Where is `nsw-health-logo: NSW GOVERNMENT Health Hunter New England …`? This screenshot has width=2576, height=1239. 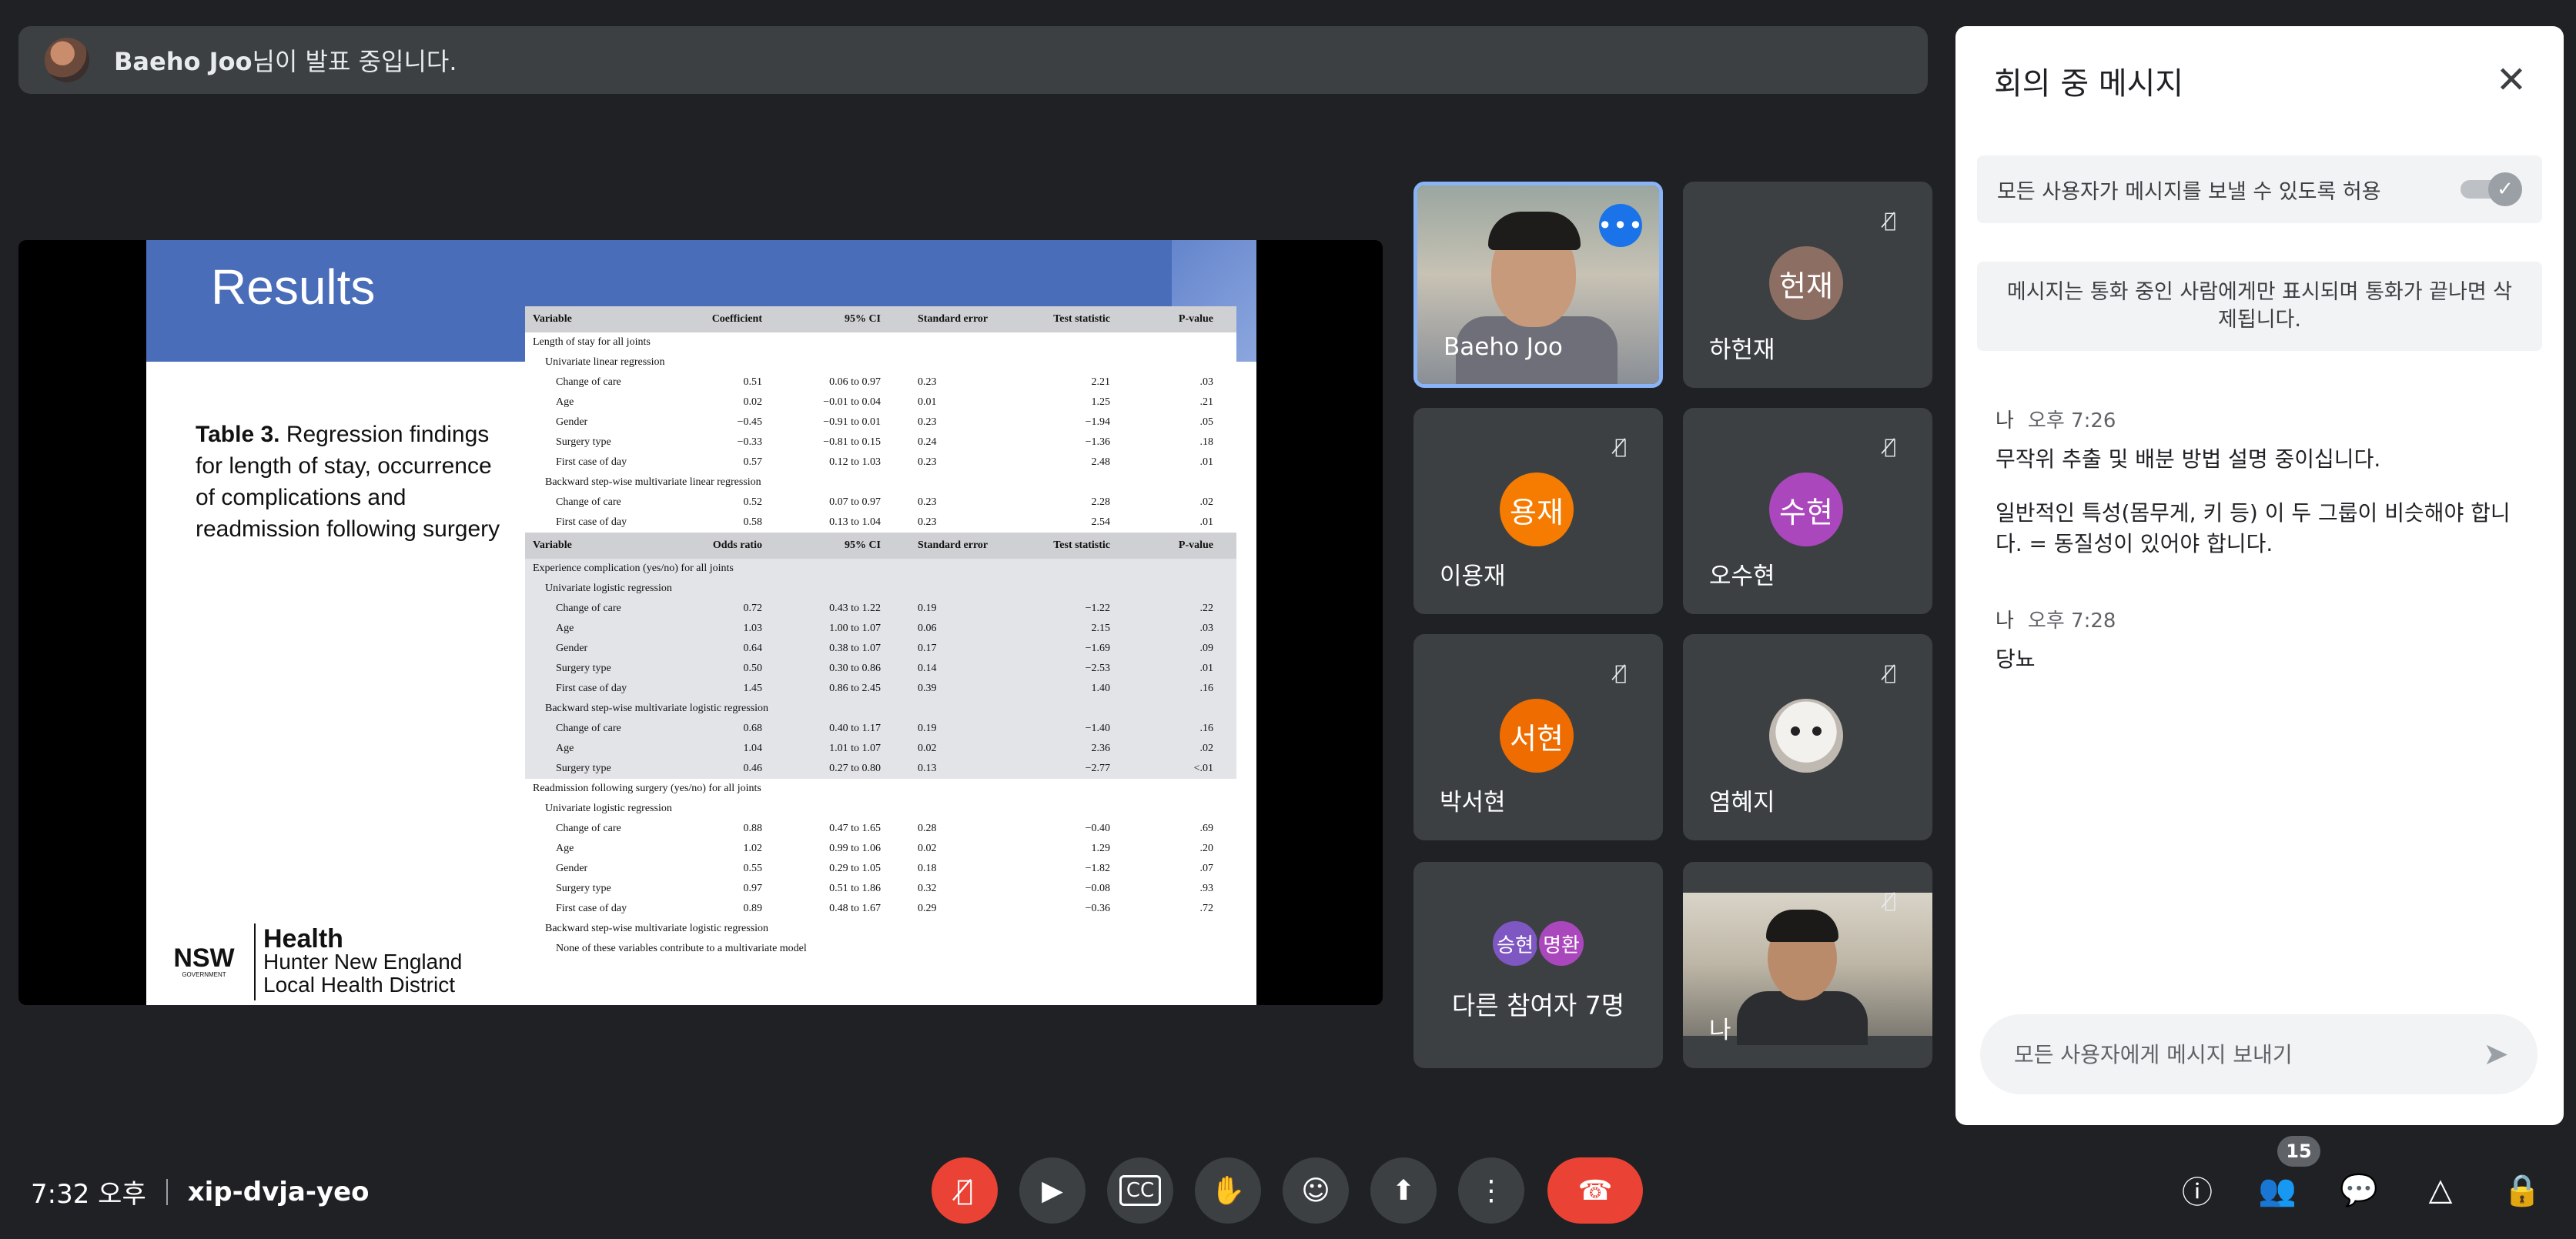 nsw-health-logo: NSW GOVERNMENT Health Hunter New England … is located at coordinates (312, 962).